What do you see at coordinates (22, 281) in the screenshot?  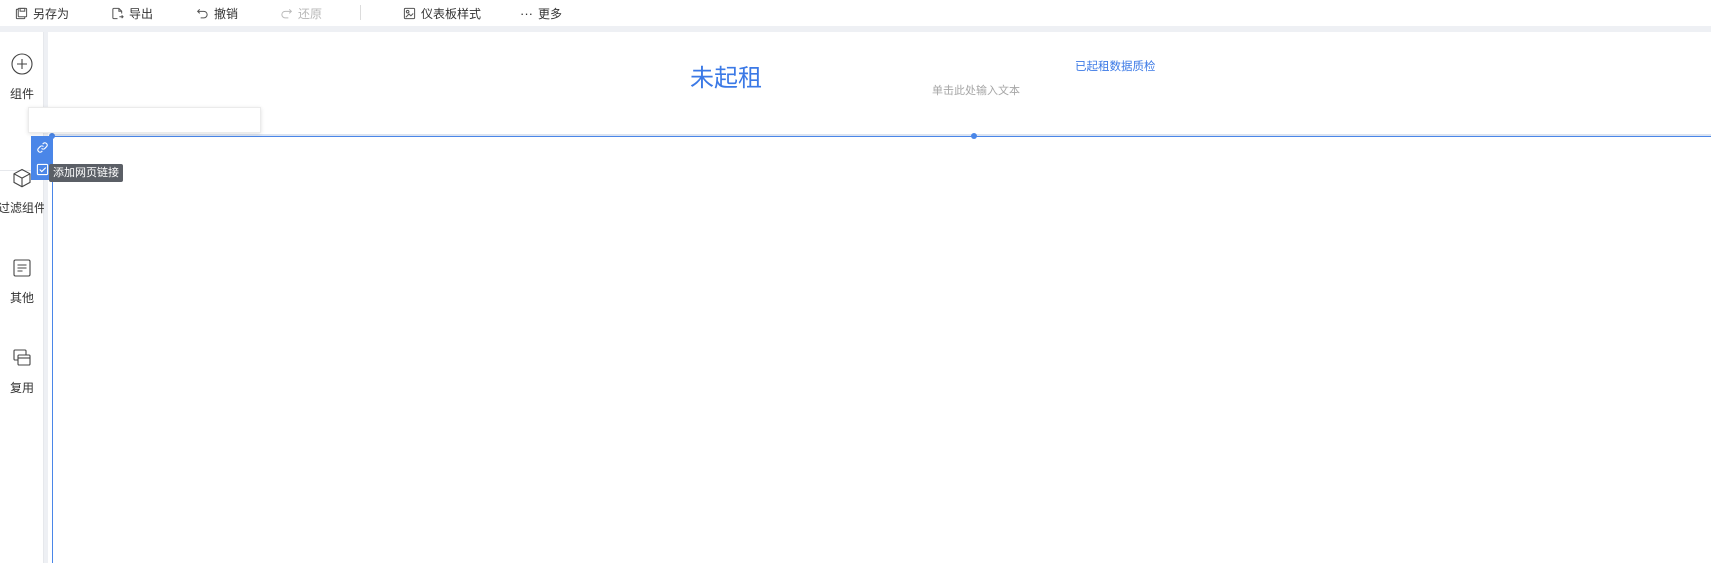 I see `rail-item-other: 其他` at bounding box center [22, 281].